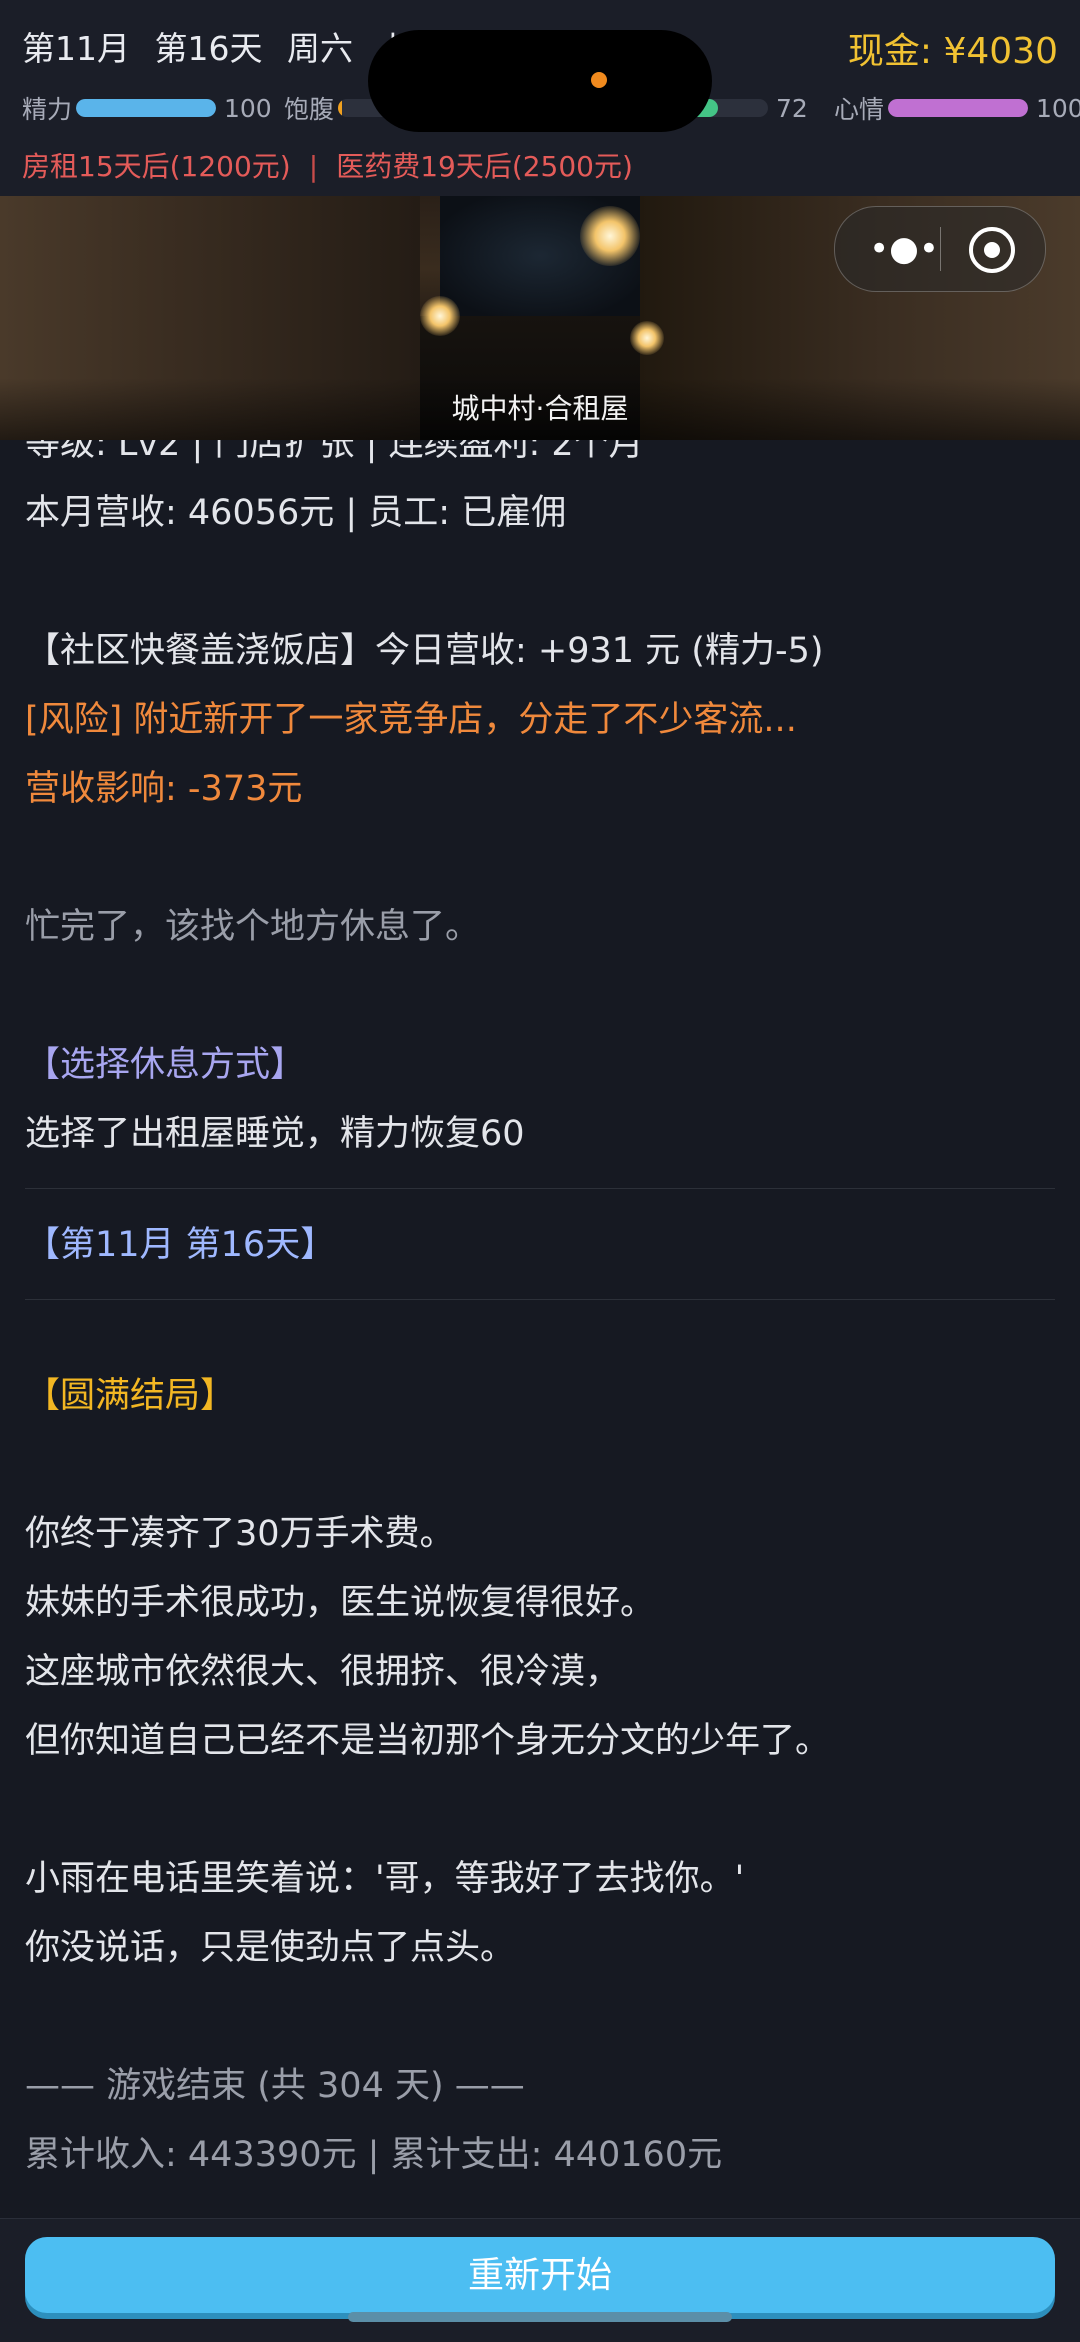 This screenshot has width=1080, height=2342. What do you see at coordinates (327, 165) in the screenshot?
I see `bill-warnings: 房租15天后(1200元) | 医药费19天后(2500元)` at bounding box center [327, 165].